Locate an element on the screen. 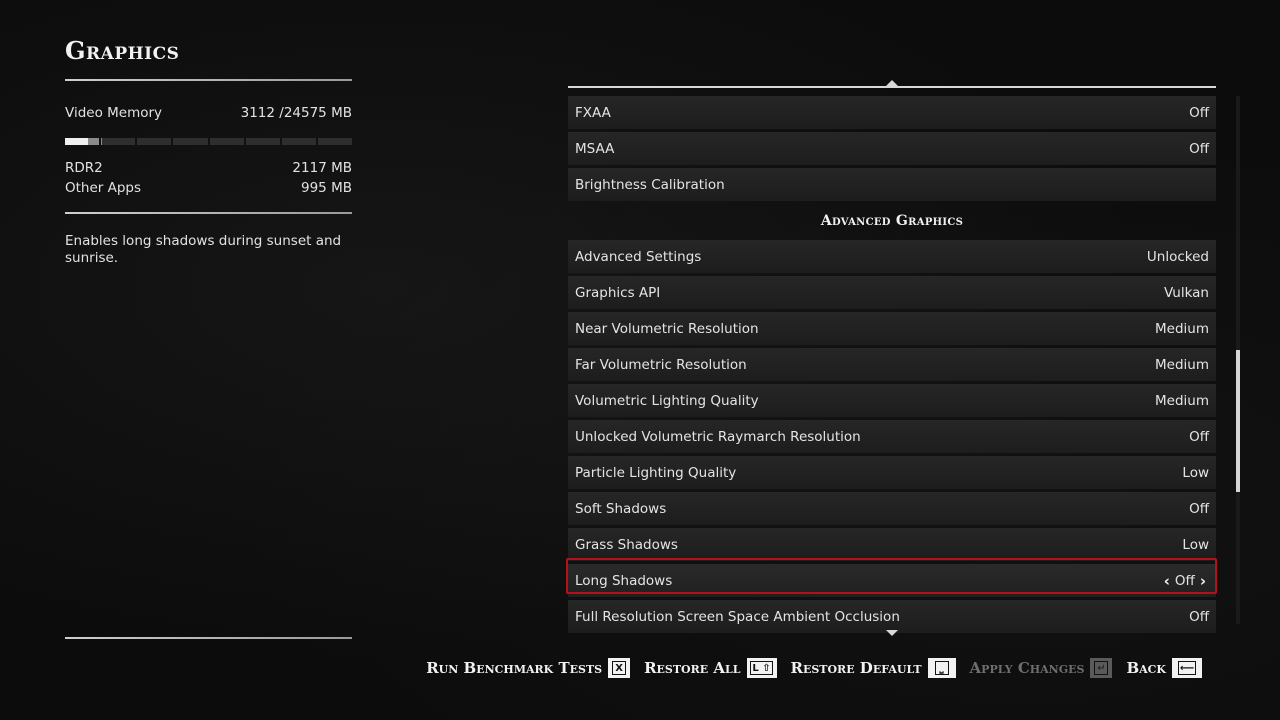  footer-button-label: Back is located at coordinates (1146, 668).